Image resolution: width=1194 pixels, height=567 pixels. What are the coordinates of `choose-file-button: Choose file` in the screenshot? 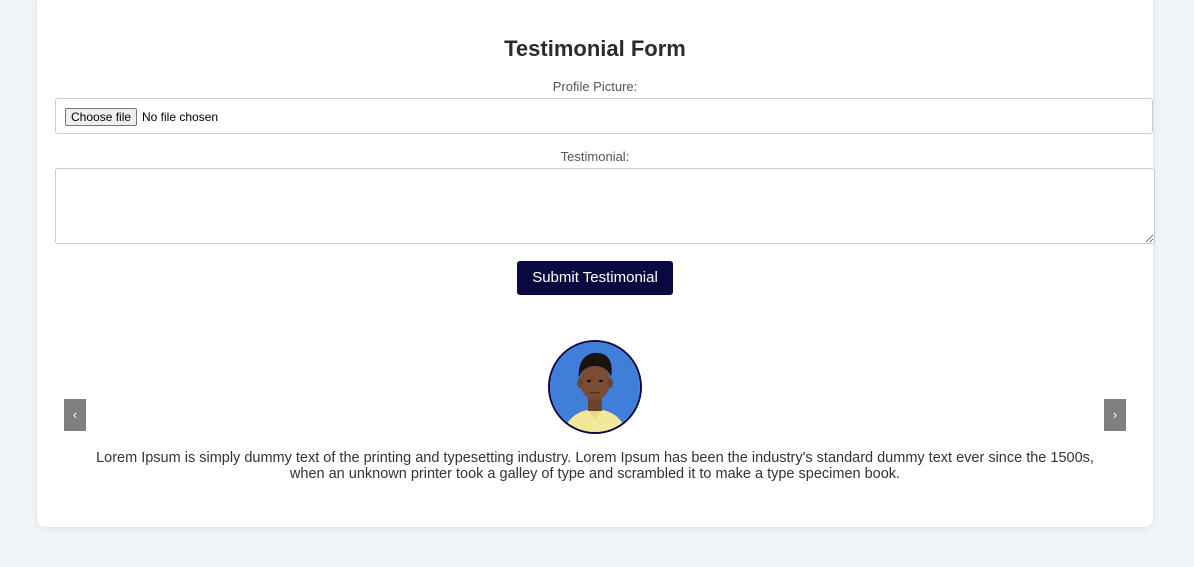 It's located at (101, 117).